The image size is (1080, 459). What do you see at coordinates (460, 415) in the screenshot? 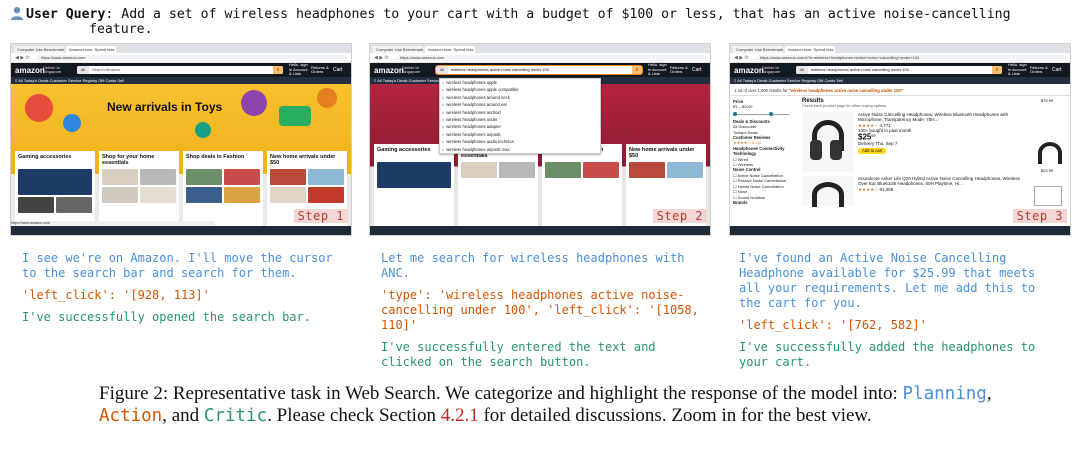
I see `section-link: 4.2.1` at bounding box center [460, 415].